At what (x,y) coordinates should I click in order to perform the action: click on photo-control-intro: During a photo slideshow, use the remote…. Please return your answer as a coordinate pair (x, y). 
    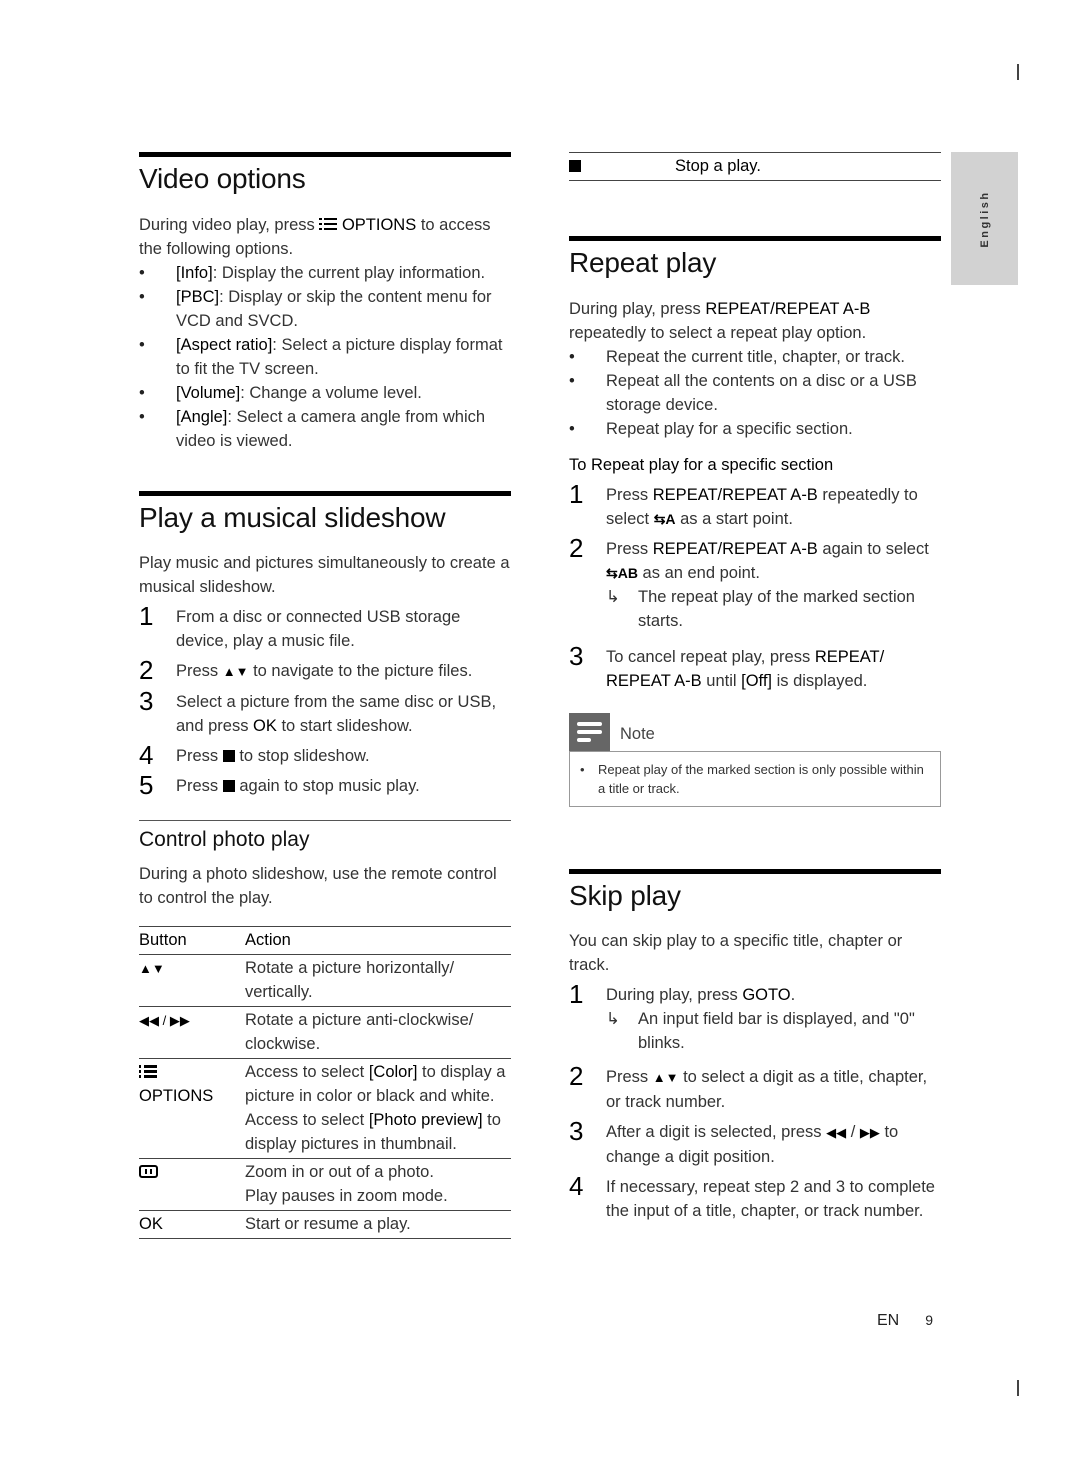
    Looking at the image, I should click on (318, 886).